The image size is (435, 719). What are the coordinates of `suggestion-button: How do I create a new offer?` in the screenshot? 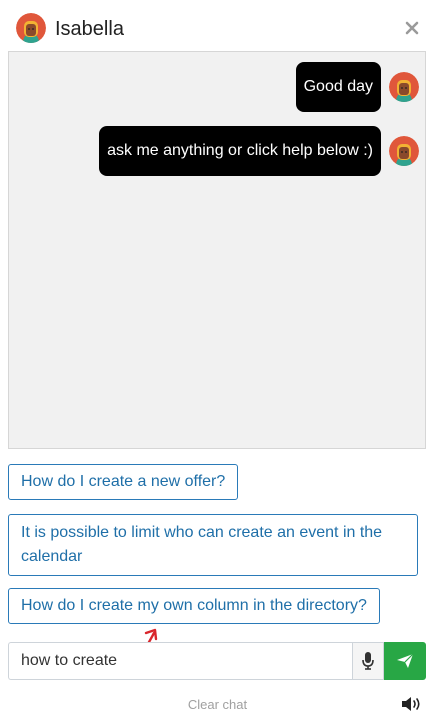 It's located at (123, 482).